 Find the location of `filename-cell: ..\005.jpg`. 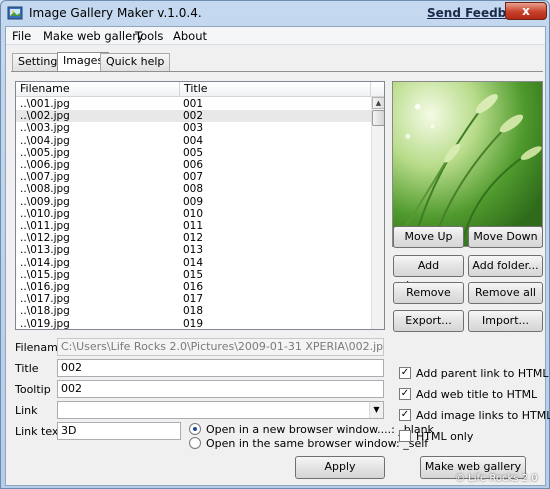

filename-cell: ..\005.jpg is located at coordinates (45, 152).